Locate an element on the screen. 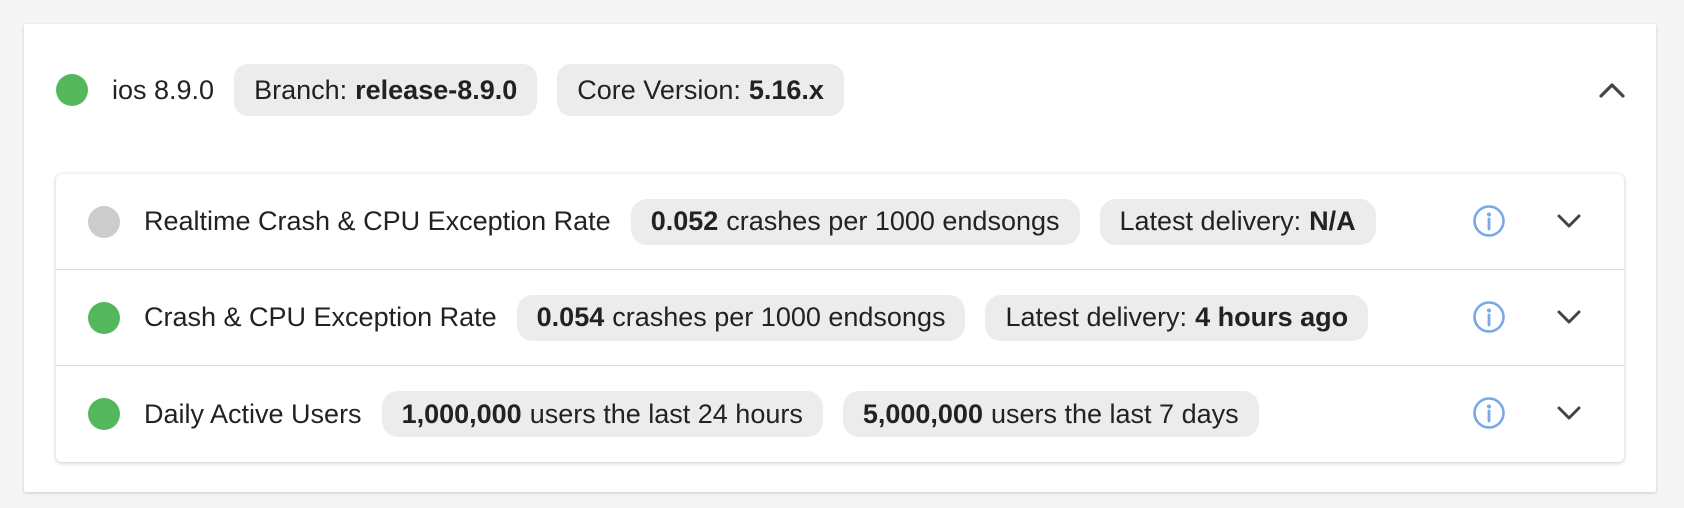 Image resolution: width=1684 pixels, height=508 pixels. metric-name: Realtime Crash & CPU Exception Rate is located at coordinates (377, 221).